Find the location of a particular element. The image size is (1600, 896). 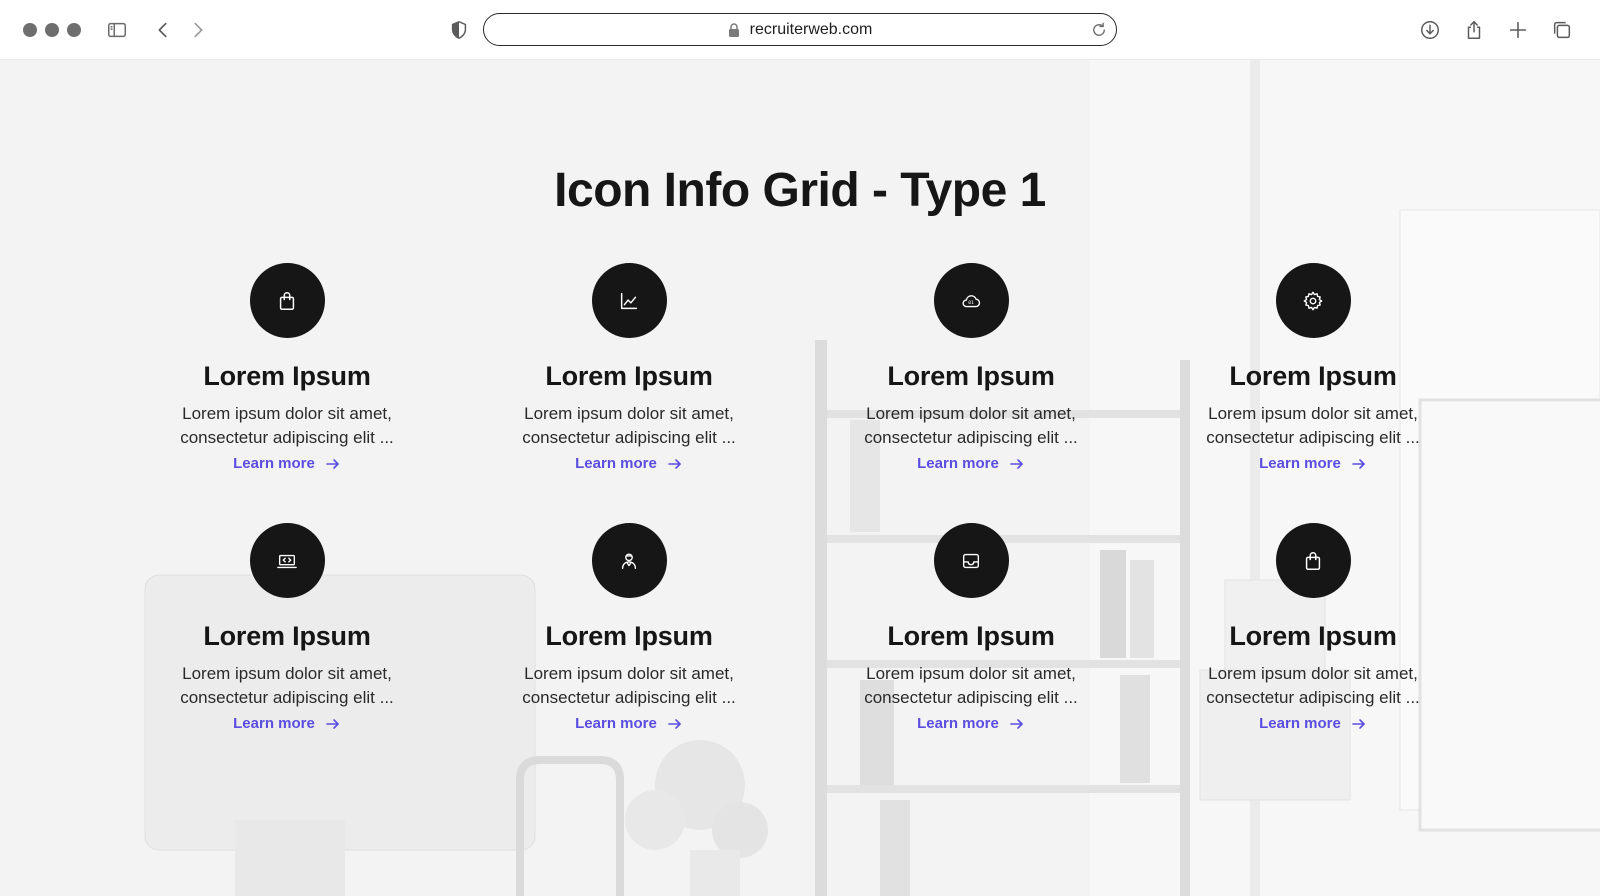

new-tab-icon is located at coordinates (1518, 30).